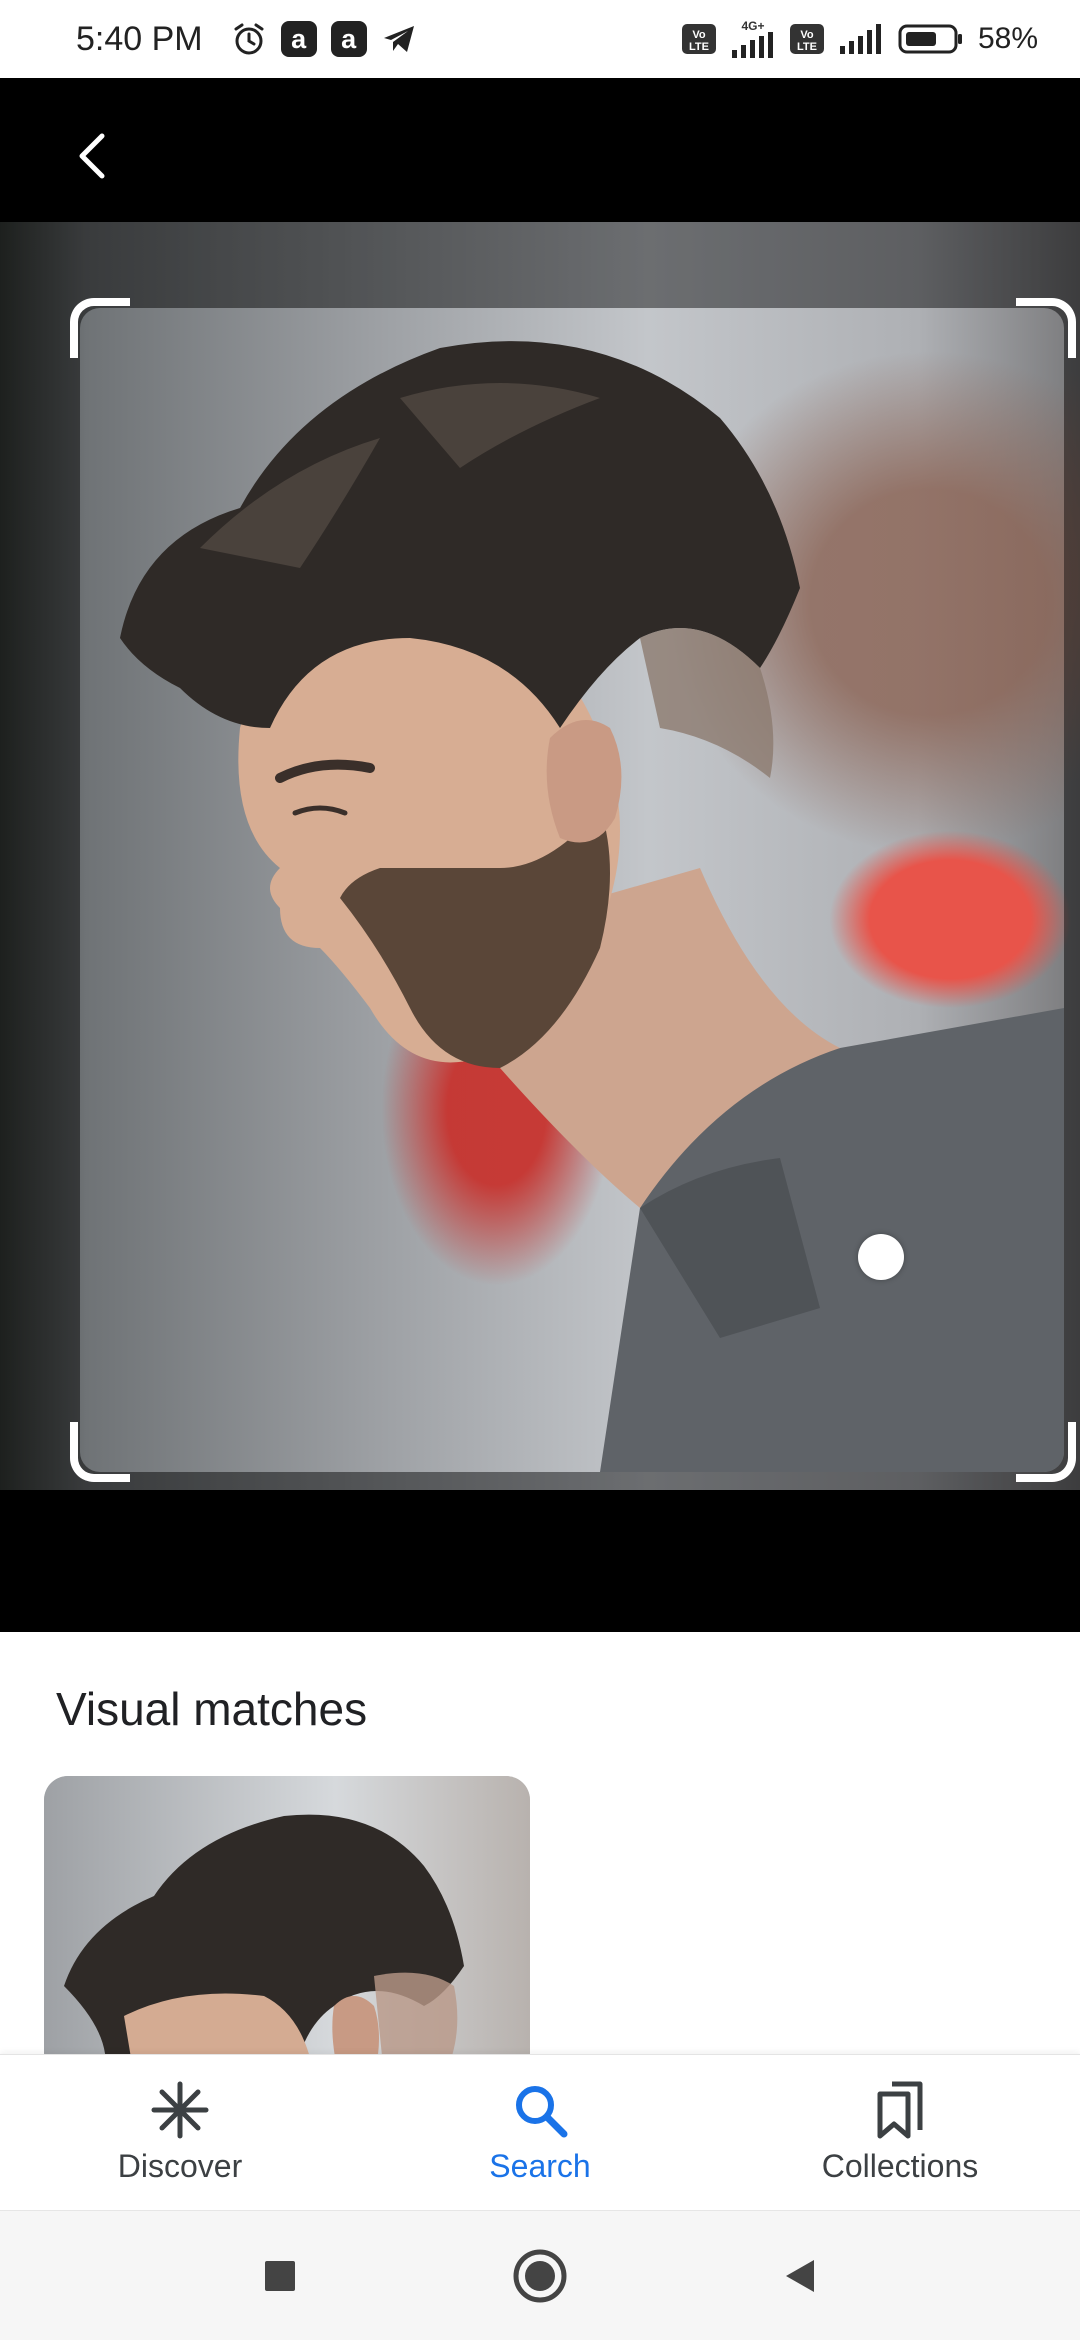 The height and width of the screenshot is (2340, 1080). I want to click on system-back-button, so click(800, 2276).